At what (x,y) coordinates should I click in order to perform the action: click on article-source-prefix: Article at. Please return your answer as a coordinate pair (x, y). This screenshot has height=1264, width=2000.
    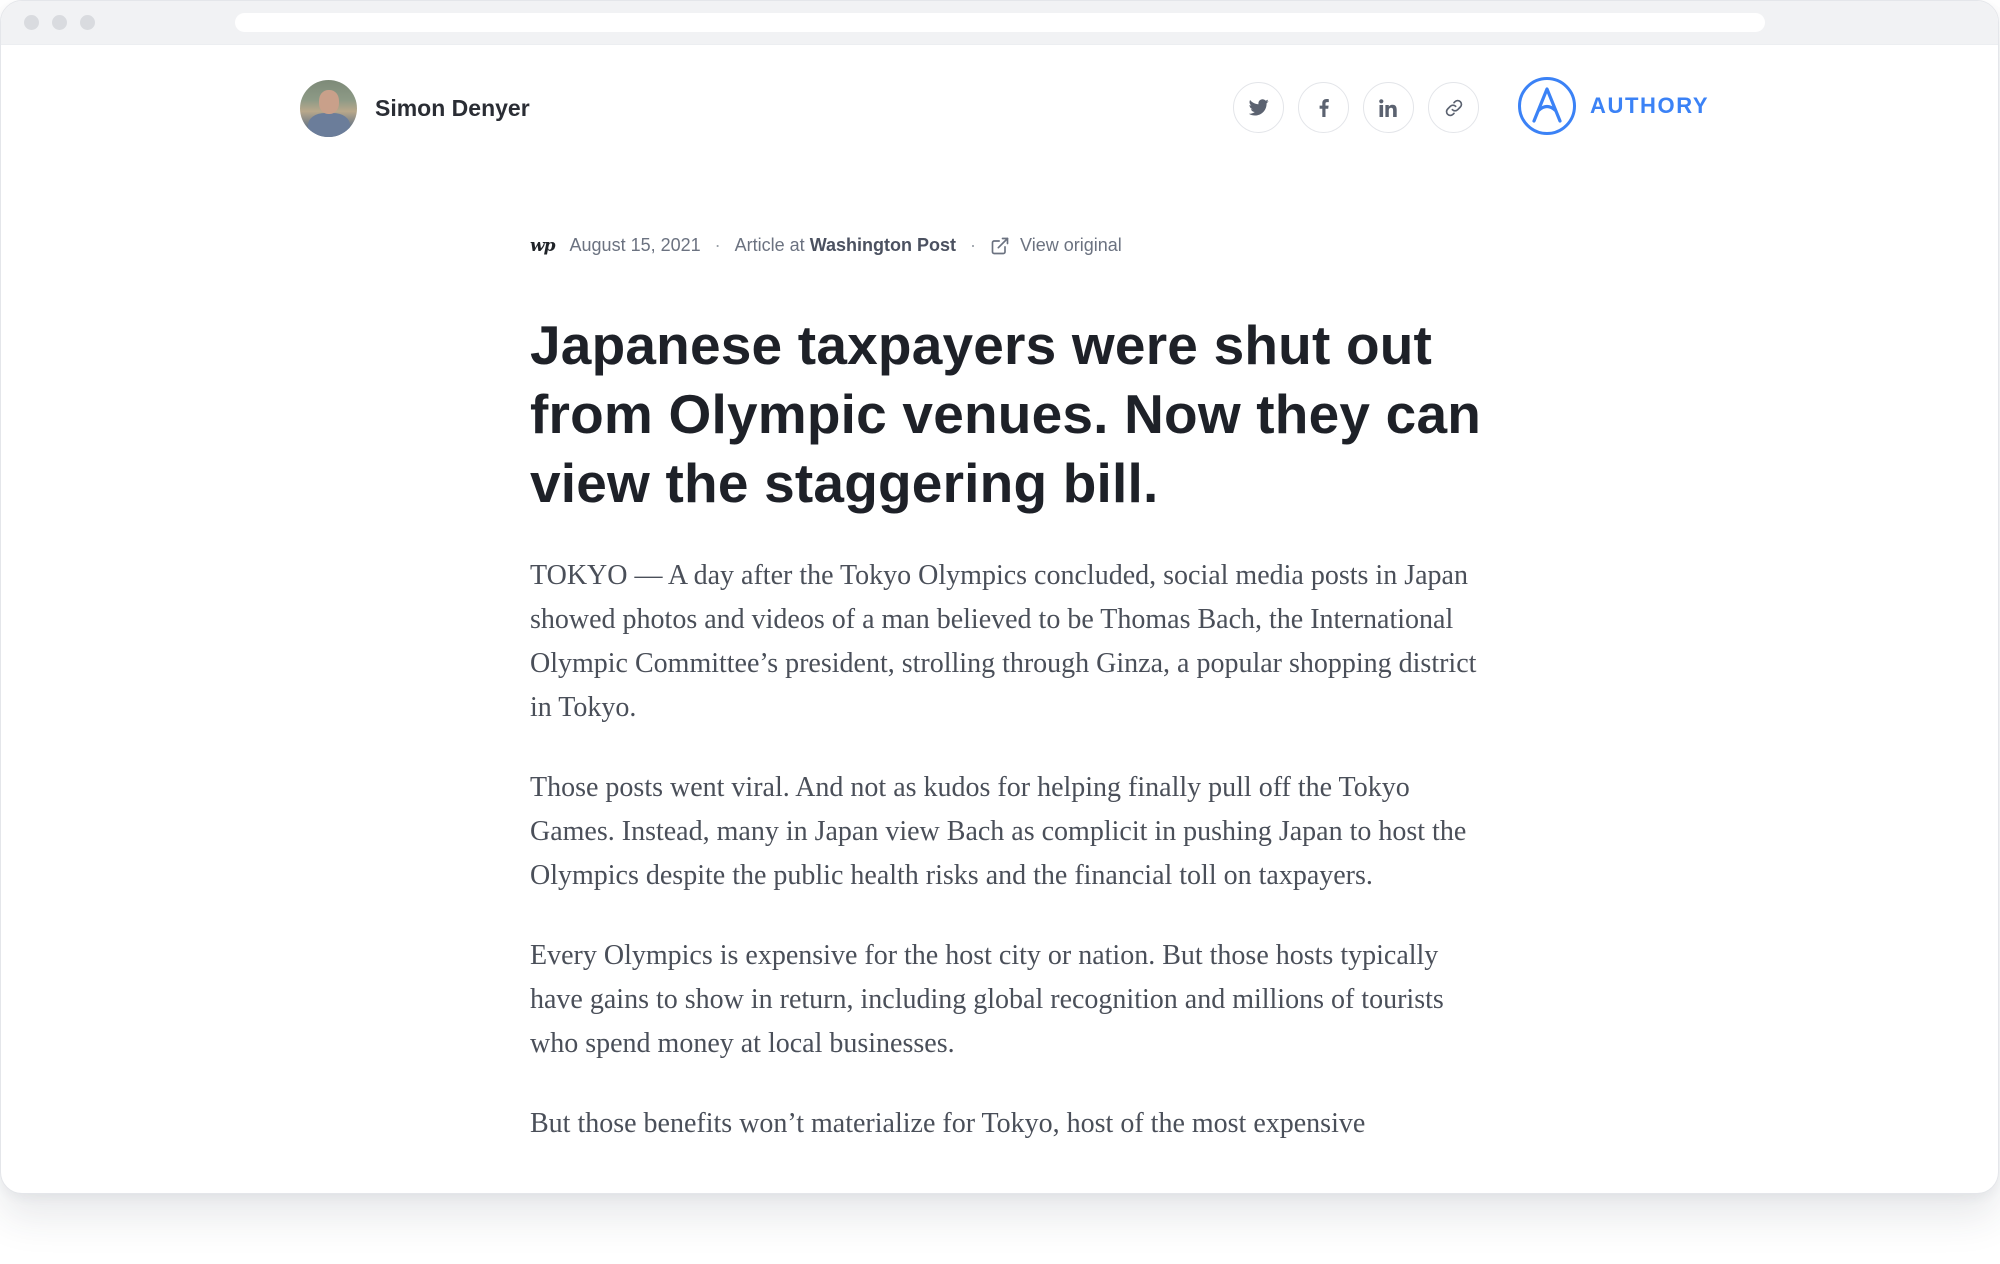
    Looking at the image, I should click on (769, 245).